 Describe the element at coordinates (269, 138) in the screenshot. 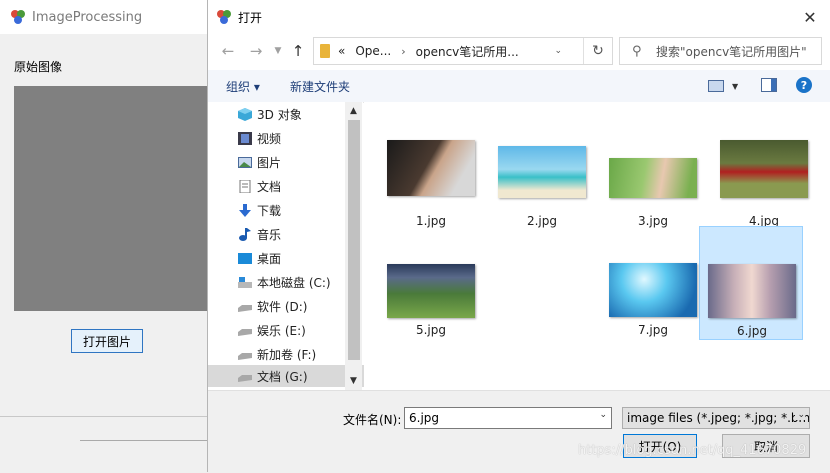

I see `sidebar-item-label: 视频` at that location.